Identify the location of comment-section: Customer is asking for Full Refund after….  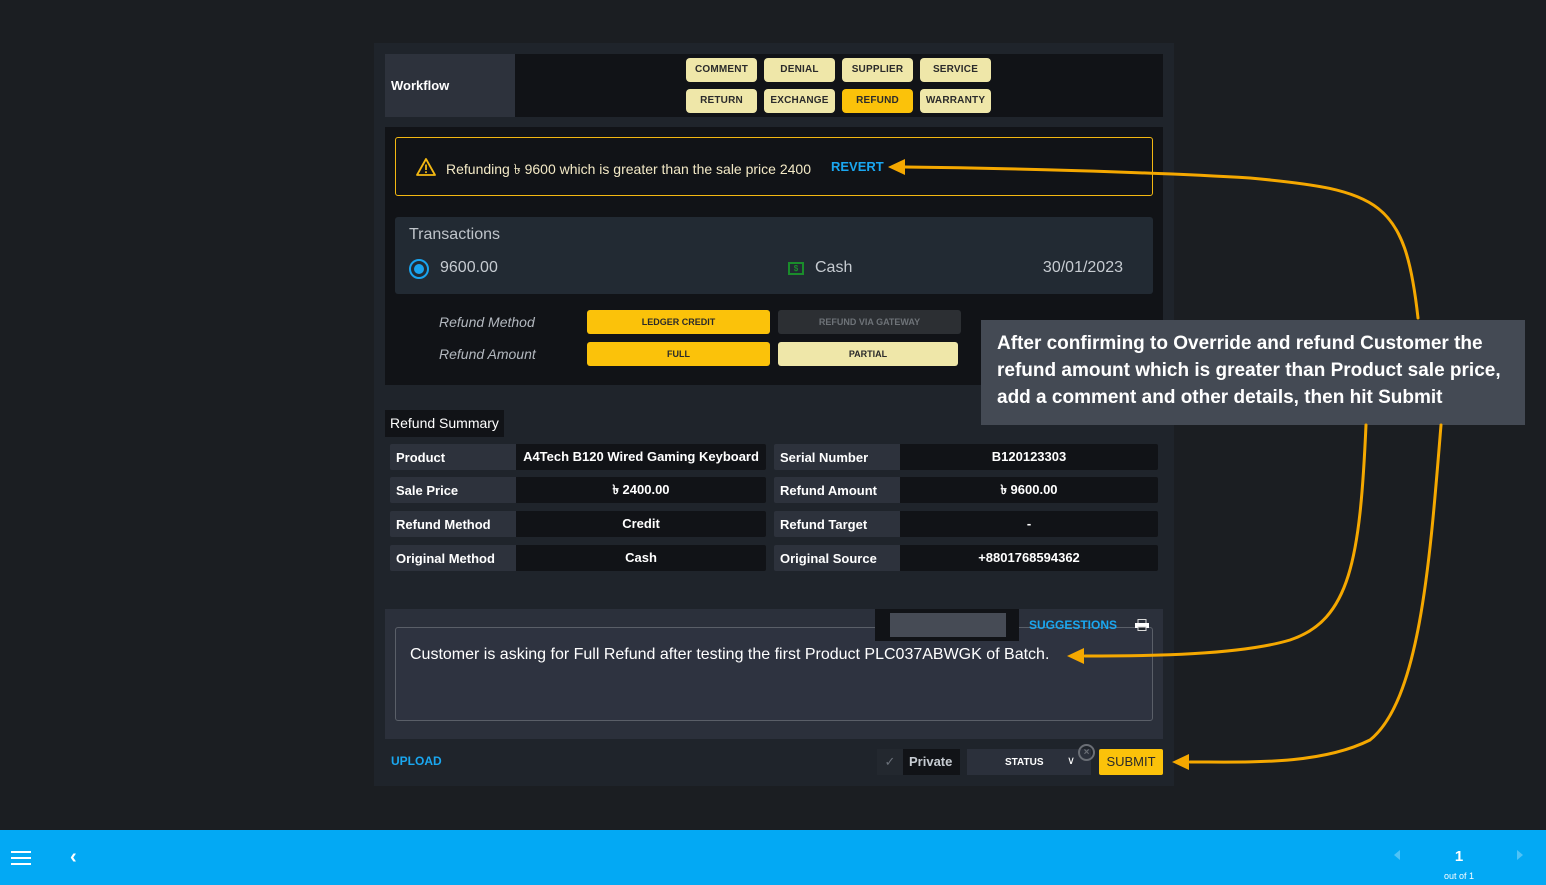
(774, 674).